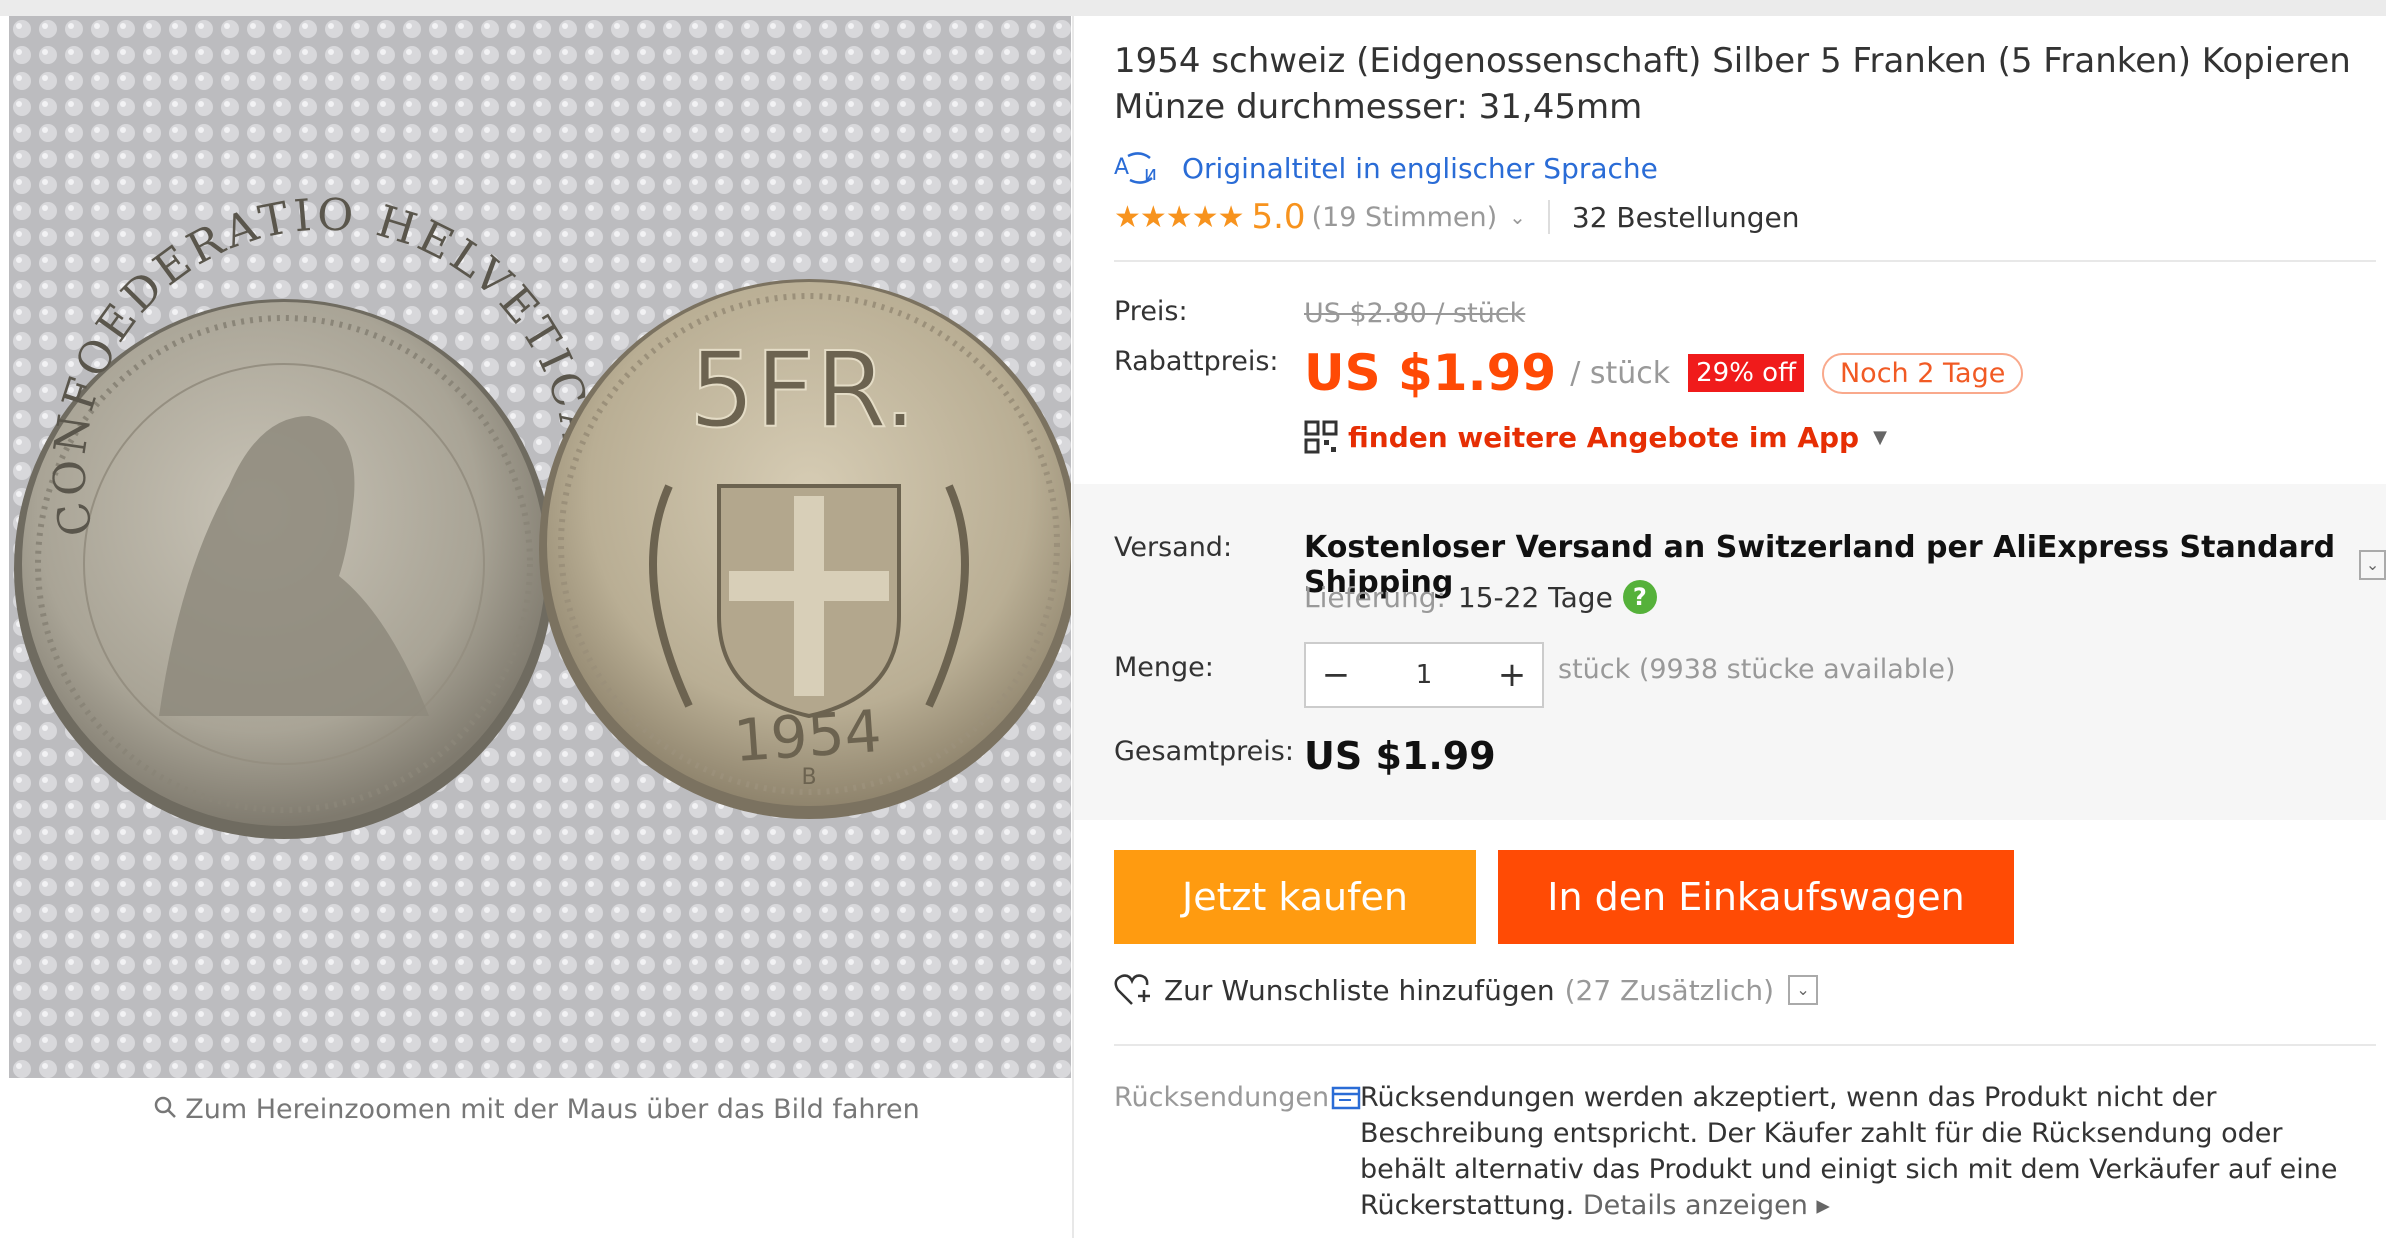 The height and width of the screenshot is (1238, 2386). Describe the element at coordinates (1121, 167) in the screenshot. I see `svg-text: A` at that location.